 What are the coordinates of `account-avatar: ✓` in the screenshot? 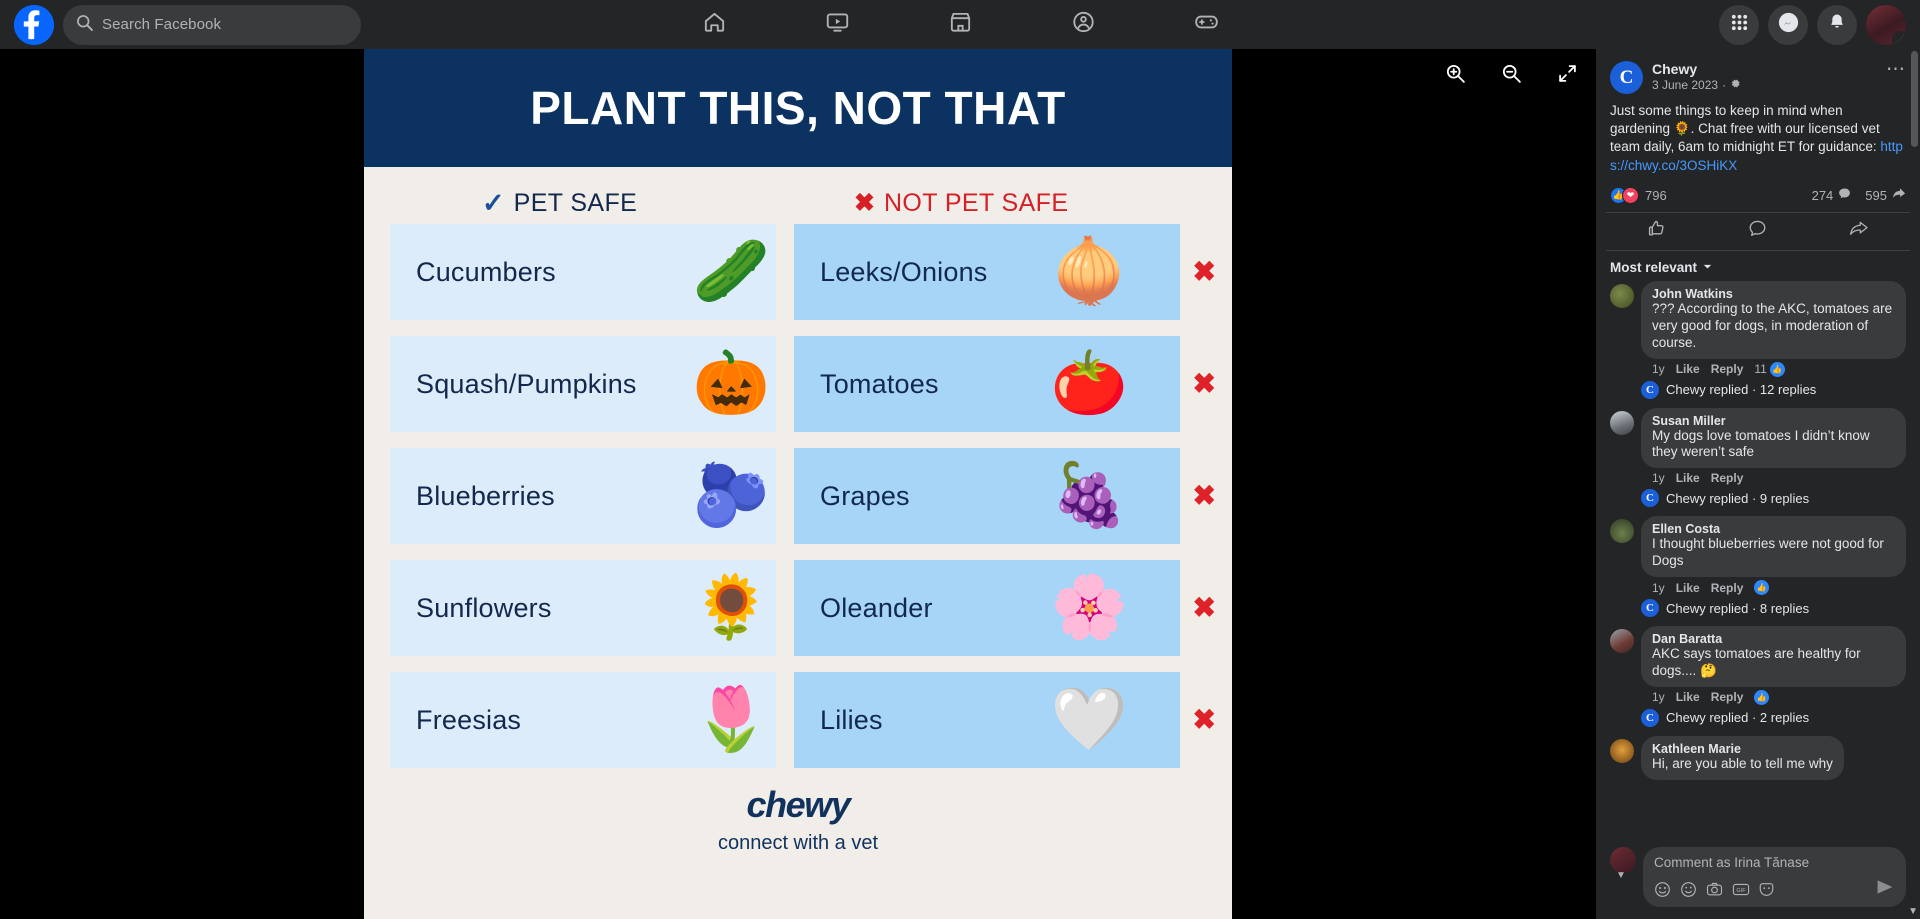 It's located at (1886, 24).